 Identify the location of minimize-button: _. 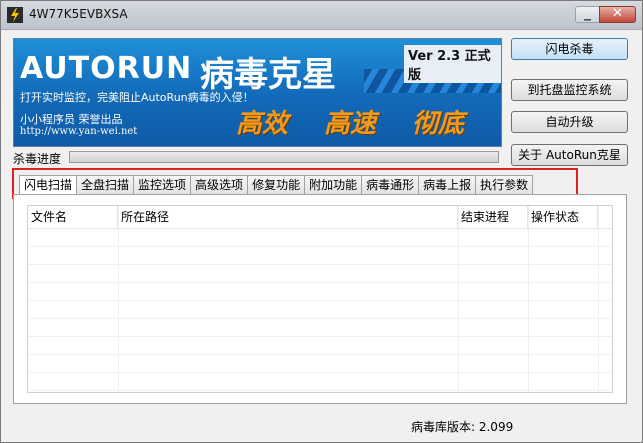
(587, 14).